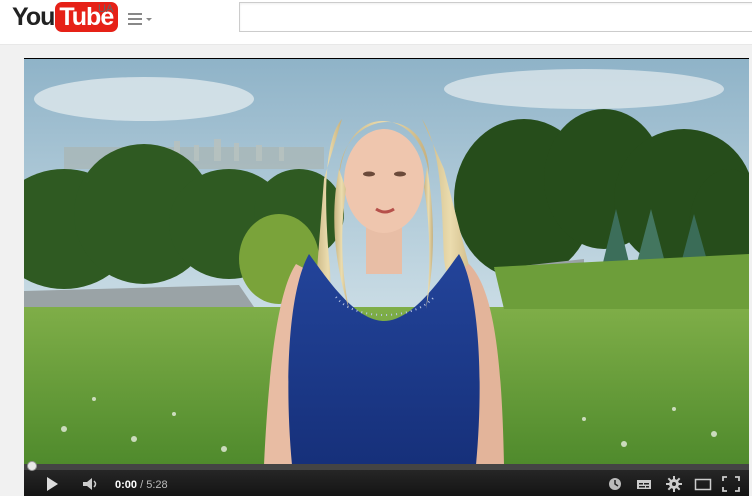 This screenshot has height=496, width=752. What do you see at coordinates (386, 478) in the screenshot?
I see `player-controls: 0:00 / 5:28` at bounding box center [386, 478].